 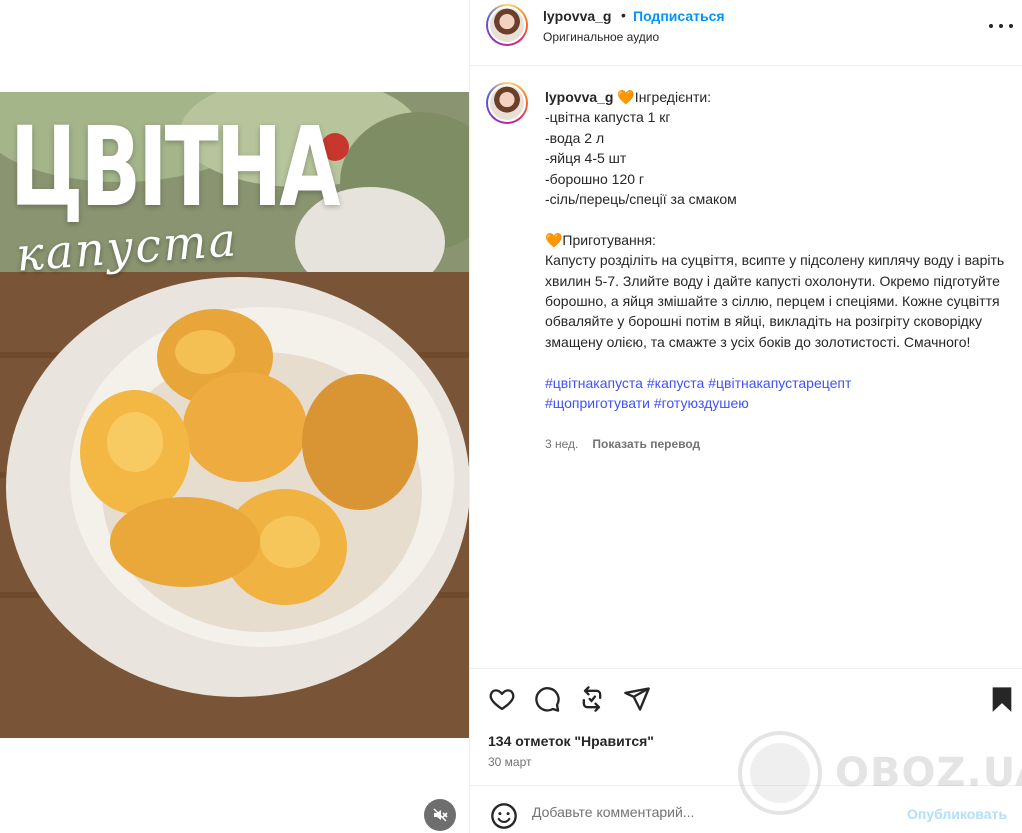 I want to click on follow-button: Подписаться, so click(x=679, y=16).